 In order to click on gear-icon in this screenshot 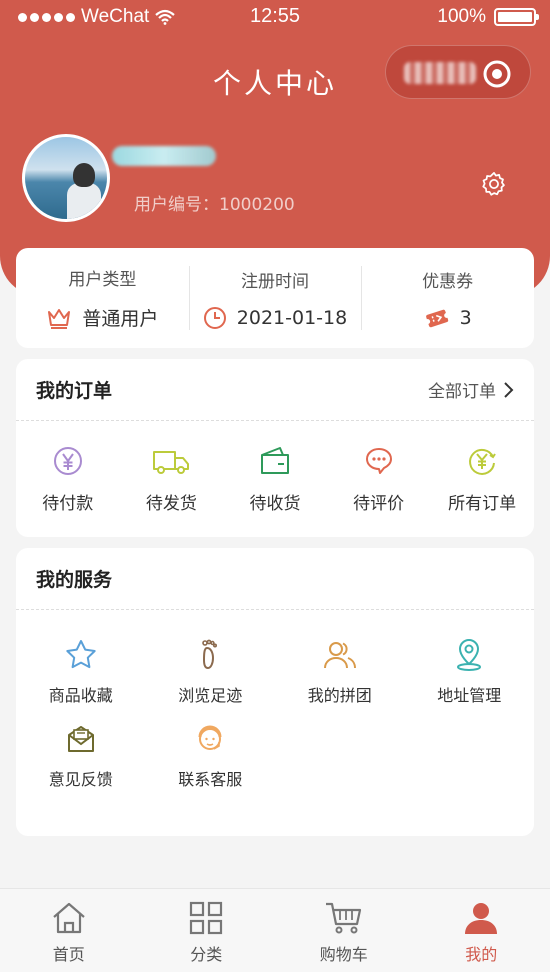, I will do `click(494, 184)`.